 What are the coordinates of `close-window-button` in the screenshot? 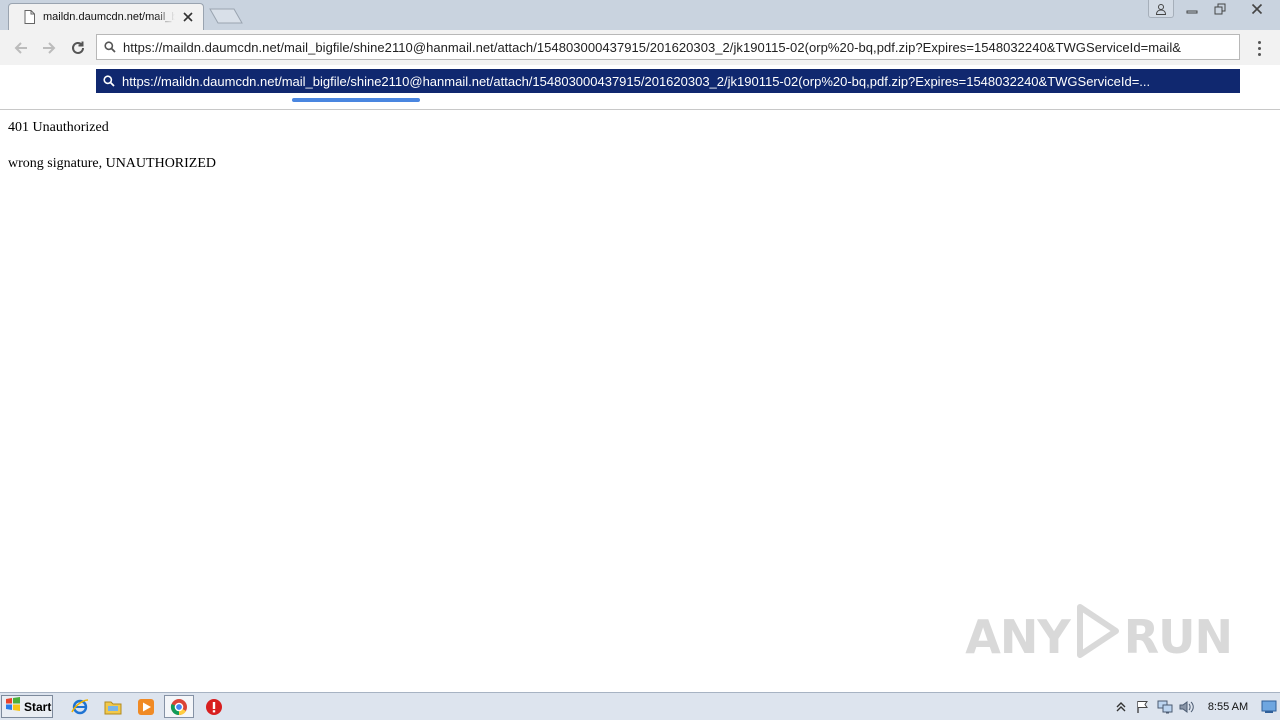 It's located at (1257, 9).